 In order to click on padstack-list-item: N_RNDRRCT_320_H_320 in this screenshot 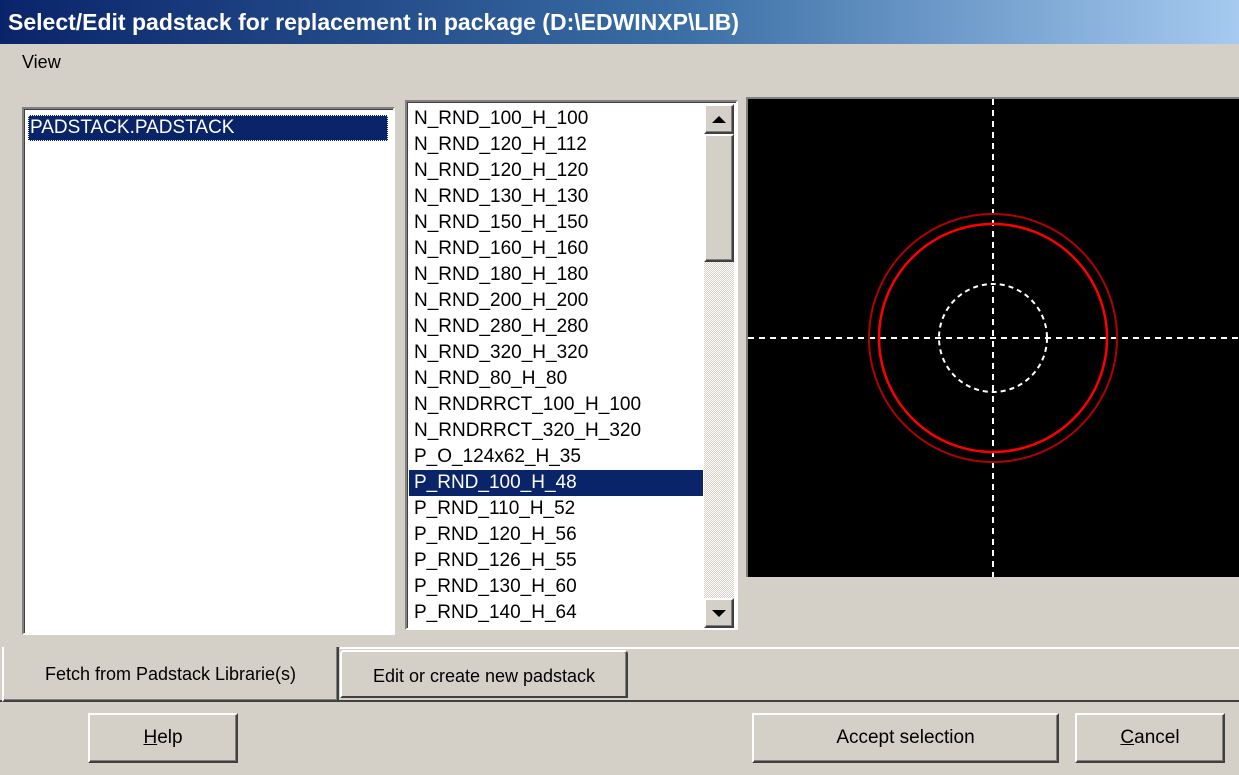, I will do `click(556, 431)`.